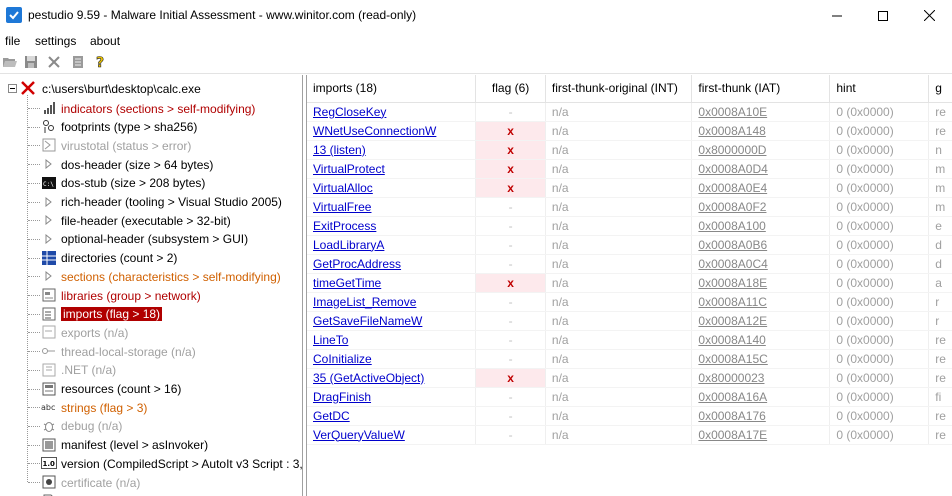 This screenshot has height=496, width=952. I want to click on import-name: LoadLibraryA, so click(392, 245).